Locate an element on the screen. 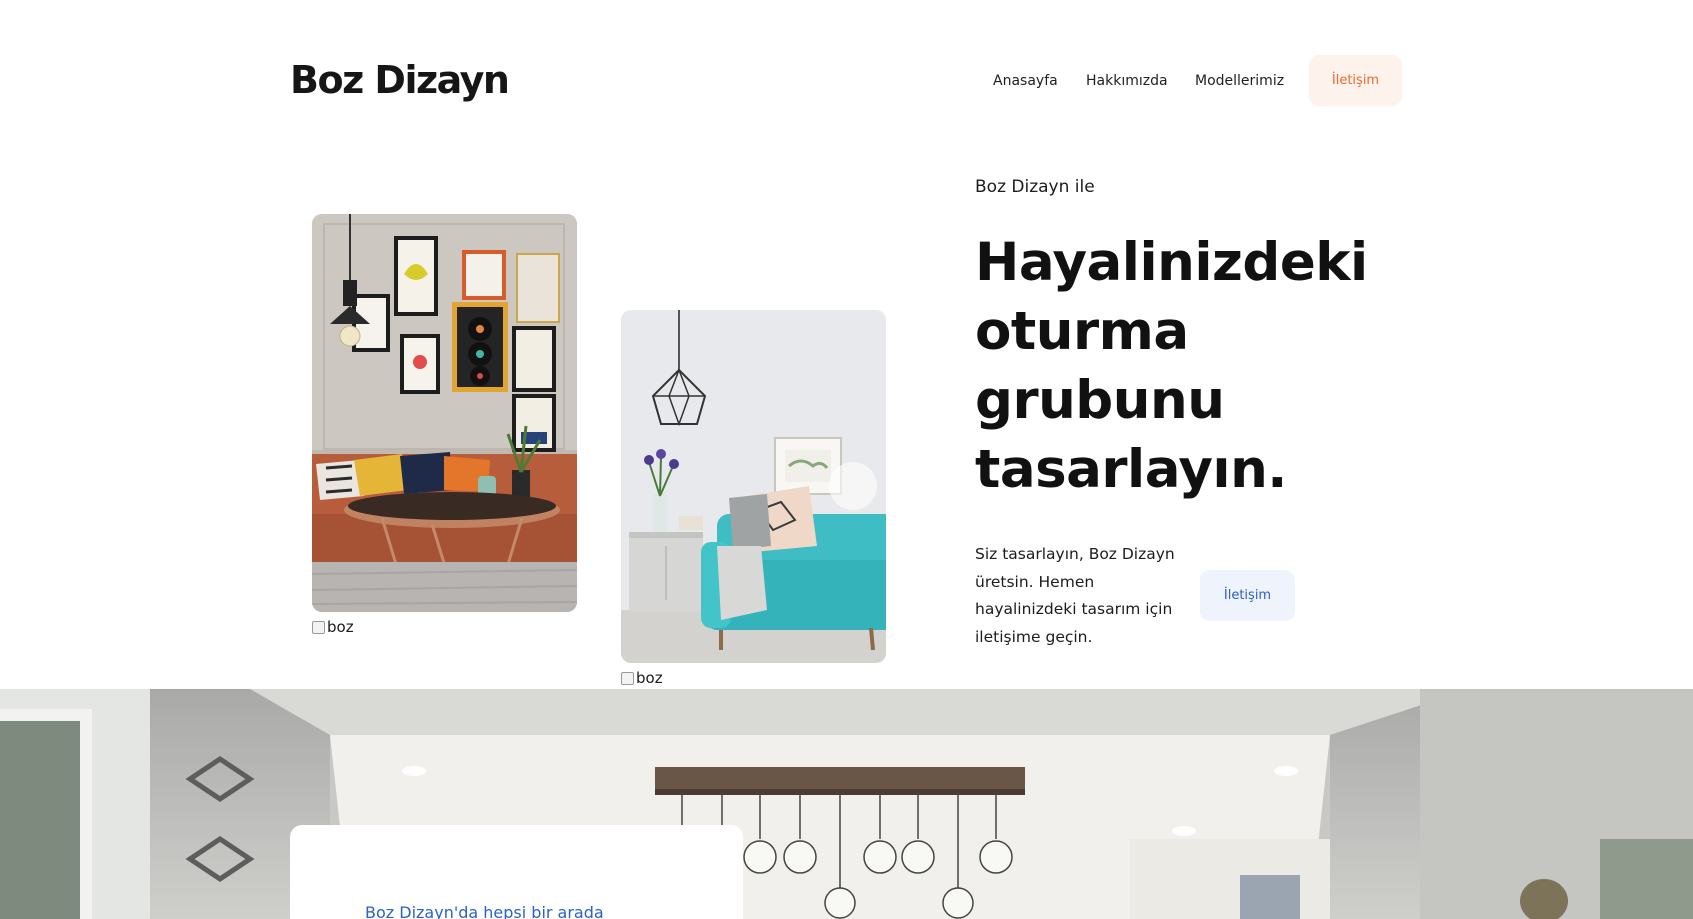 The width and height of the screenshot is (1693, 919). nav-contact-button: İletişim is located at coordinates (1355, 80).